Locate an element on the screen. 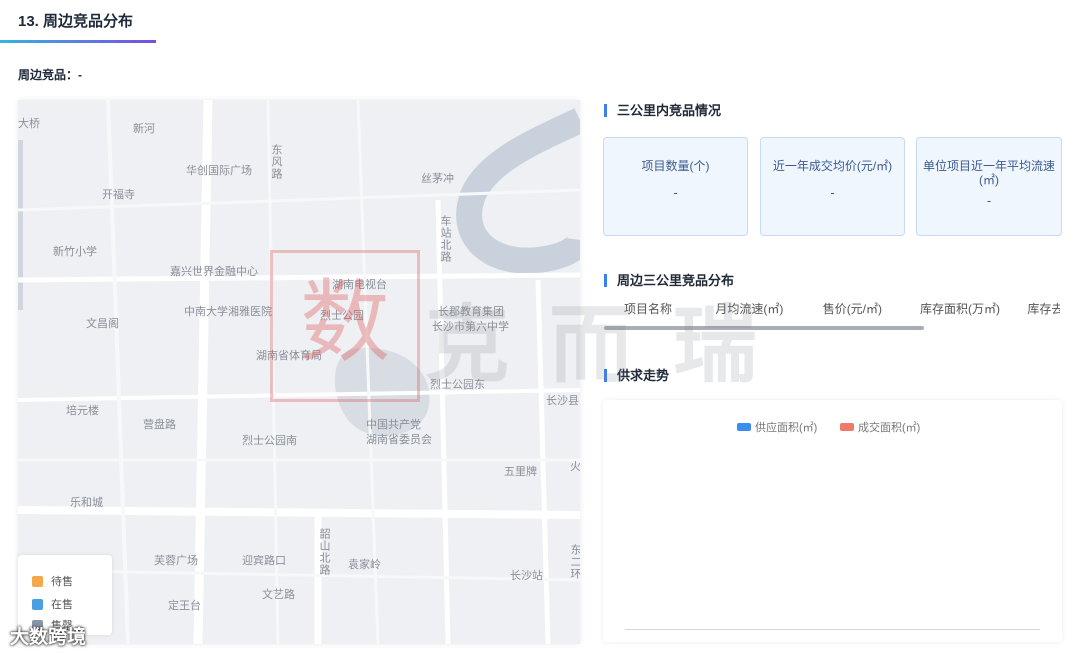 The width and height of the screenshot is (1080, 656). stat-label: 单位项目近一年平均流速(㎡) is located at coordinates (988, 173).